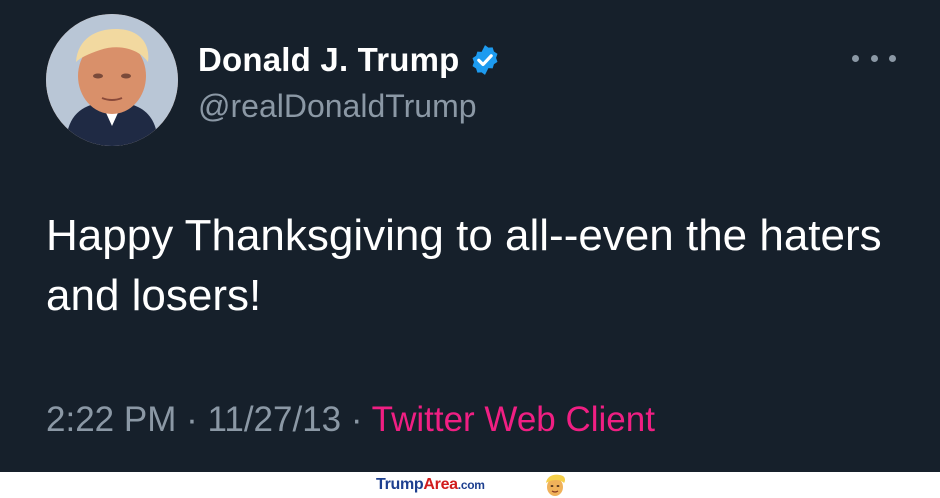 The image size is (940, 498). I want to click on tweet-time: 2:22 PM, so click(111, 419).